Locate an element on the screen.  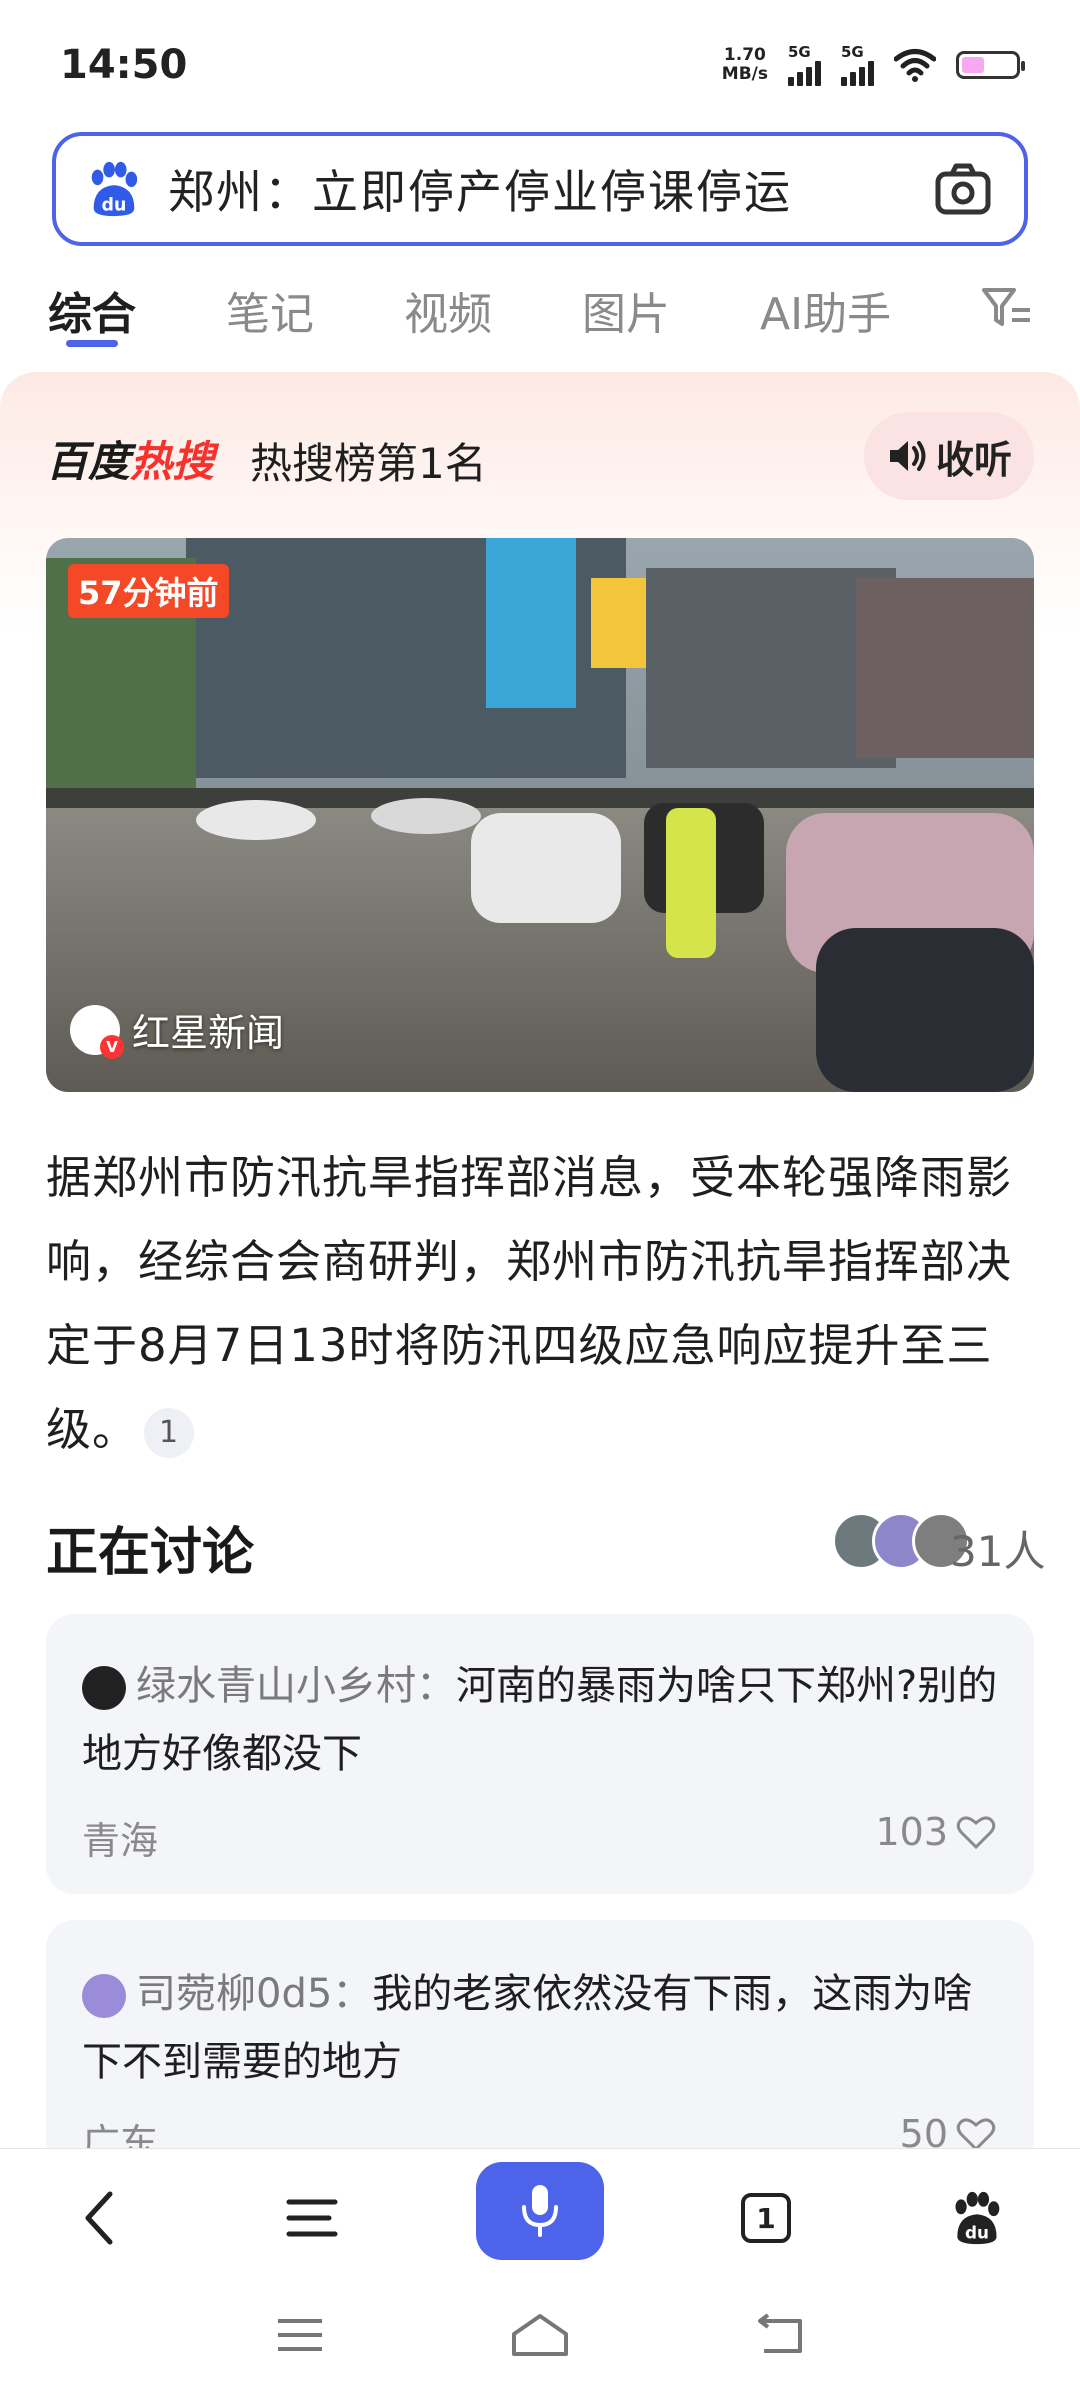
wifi-icon is located at coordinates (915, 65).